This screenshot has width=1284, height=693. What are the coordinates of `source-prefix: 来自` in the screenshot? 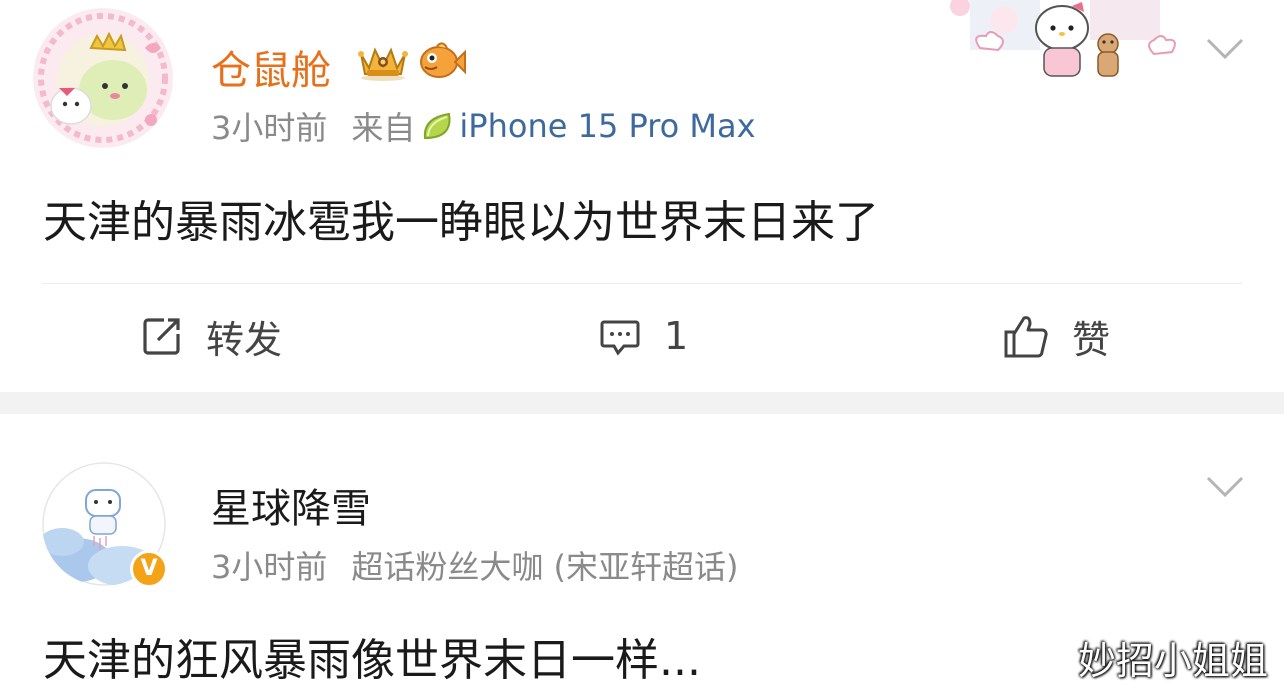 It's located at (383, 128).